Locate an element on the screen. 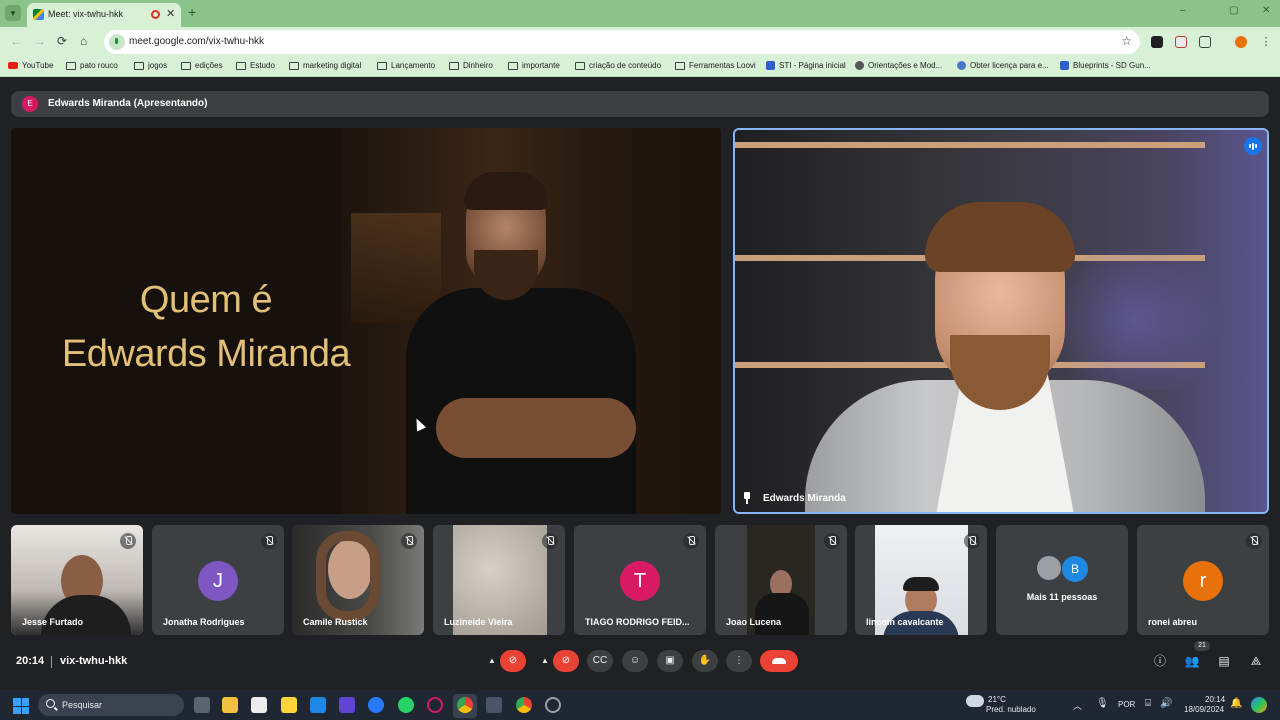 The height and width of the screenshot is (720, 1280). bookmark-pato-rouco: pato rouco is located at coordinates (92, 65).